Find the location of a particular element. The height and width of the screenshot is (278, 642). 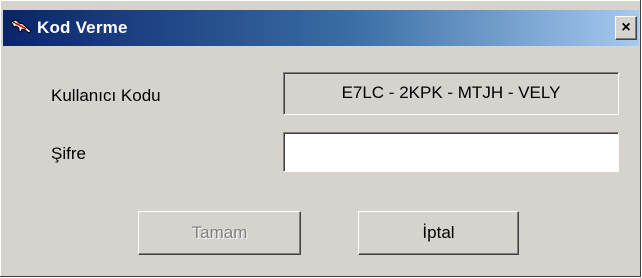

password-label: Şifre is located at coordinates (68, 153).